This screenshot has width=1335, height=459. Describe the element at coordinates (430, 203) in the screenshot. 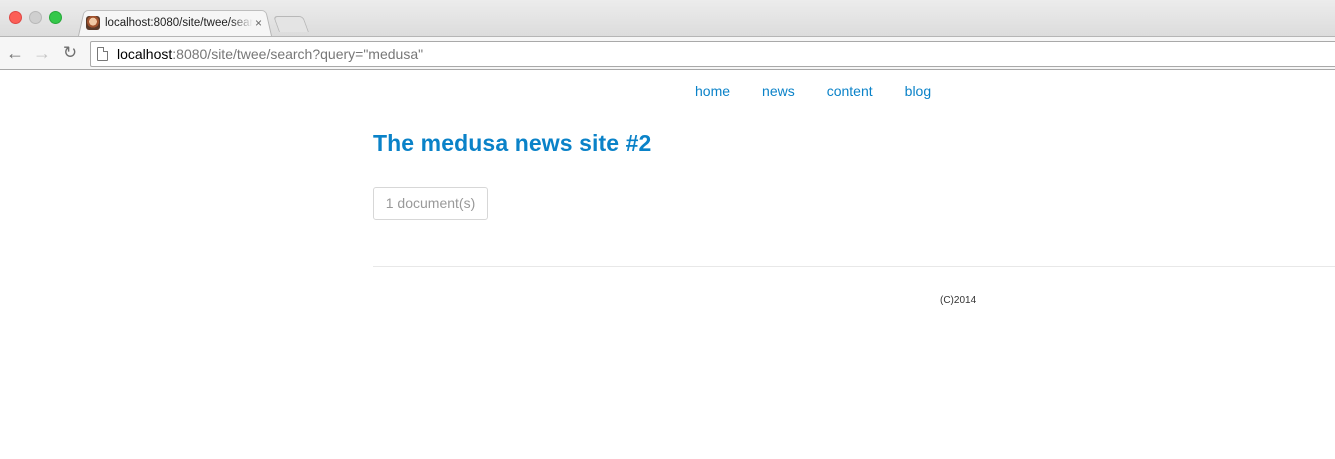

I see `document-count-button: 1 document(s)` at that location.